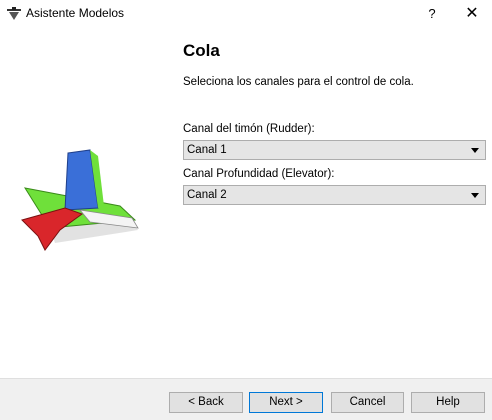 The width and height of the screenshot is (492, 420). I want to click on elevator-channel-select: Canal 2, so click(334, 195).